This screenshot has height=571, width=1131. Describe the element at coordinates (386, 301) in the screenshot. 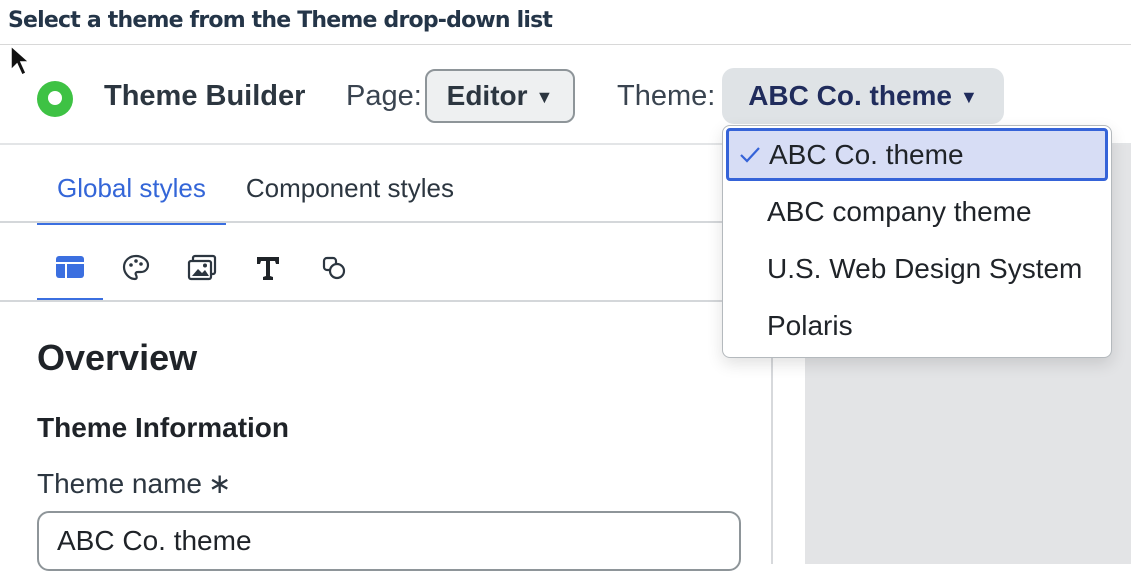

I see `icon-tabs-divider` at that location.